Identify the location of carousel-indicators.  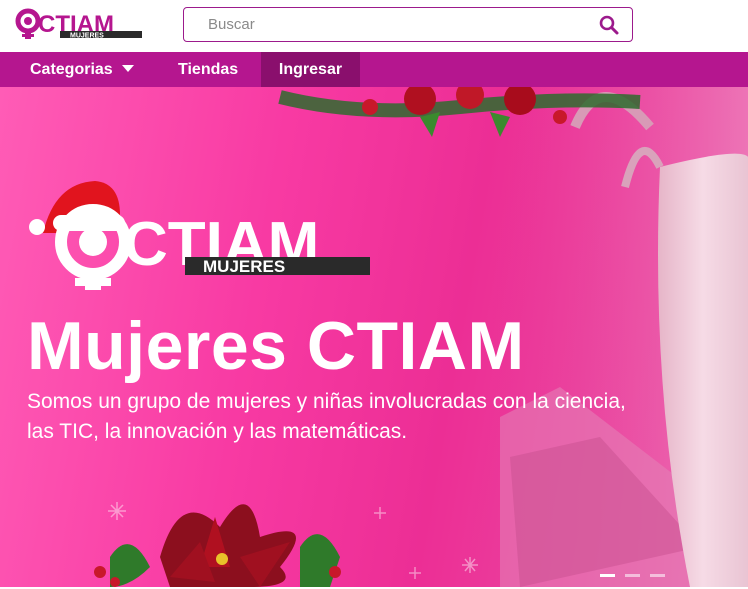
(635, 577).